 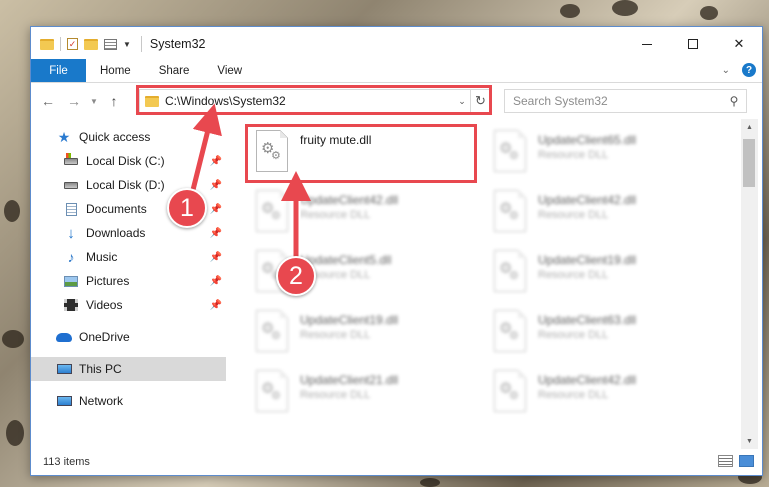 I want to click on expand-ribbon-icon: ⌄, so click(x=726, y=70).